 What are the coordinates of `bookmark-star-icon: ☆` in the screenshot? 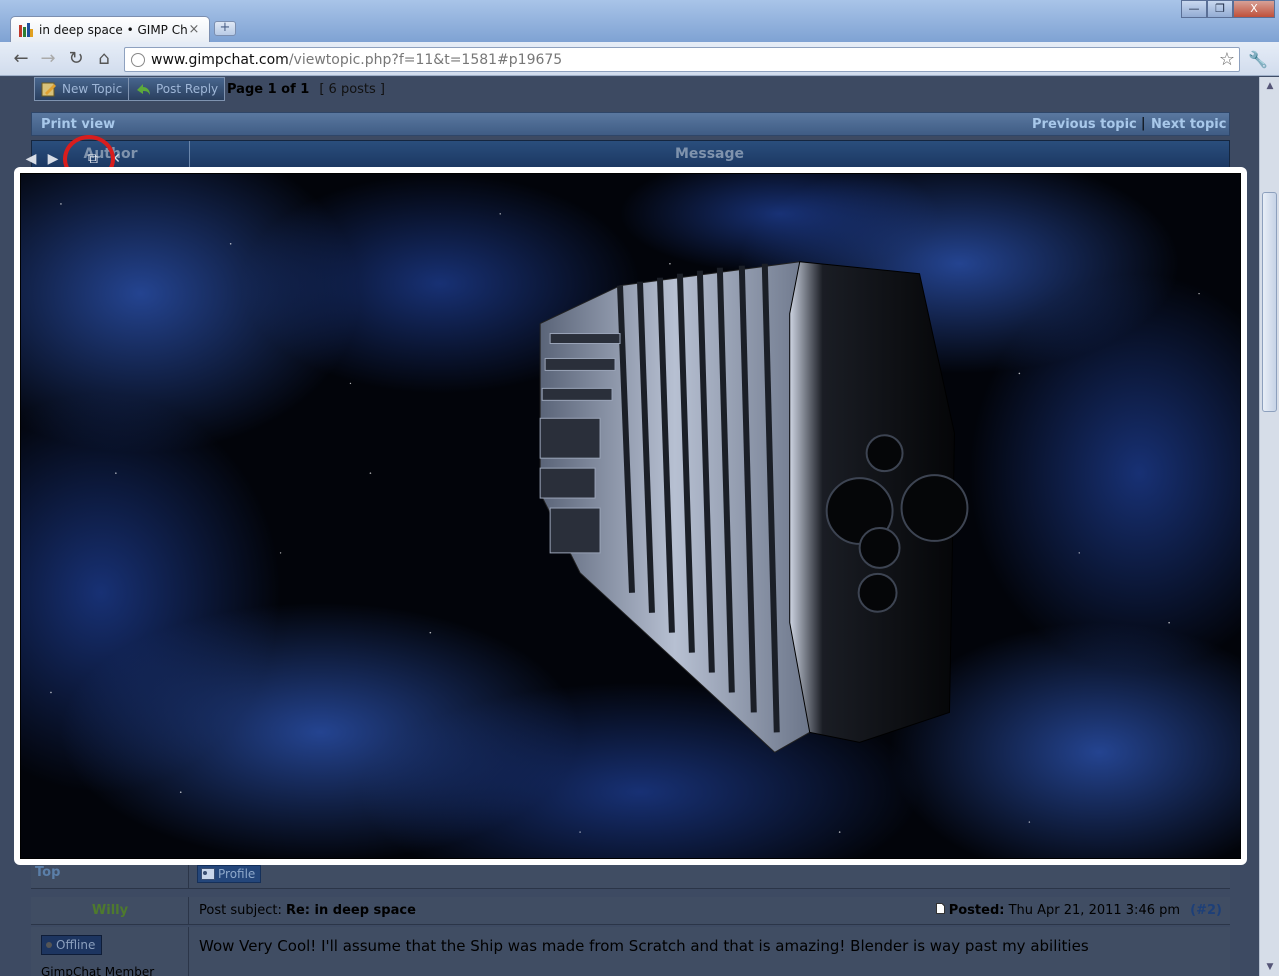 It's located at (1227, 59).